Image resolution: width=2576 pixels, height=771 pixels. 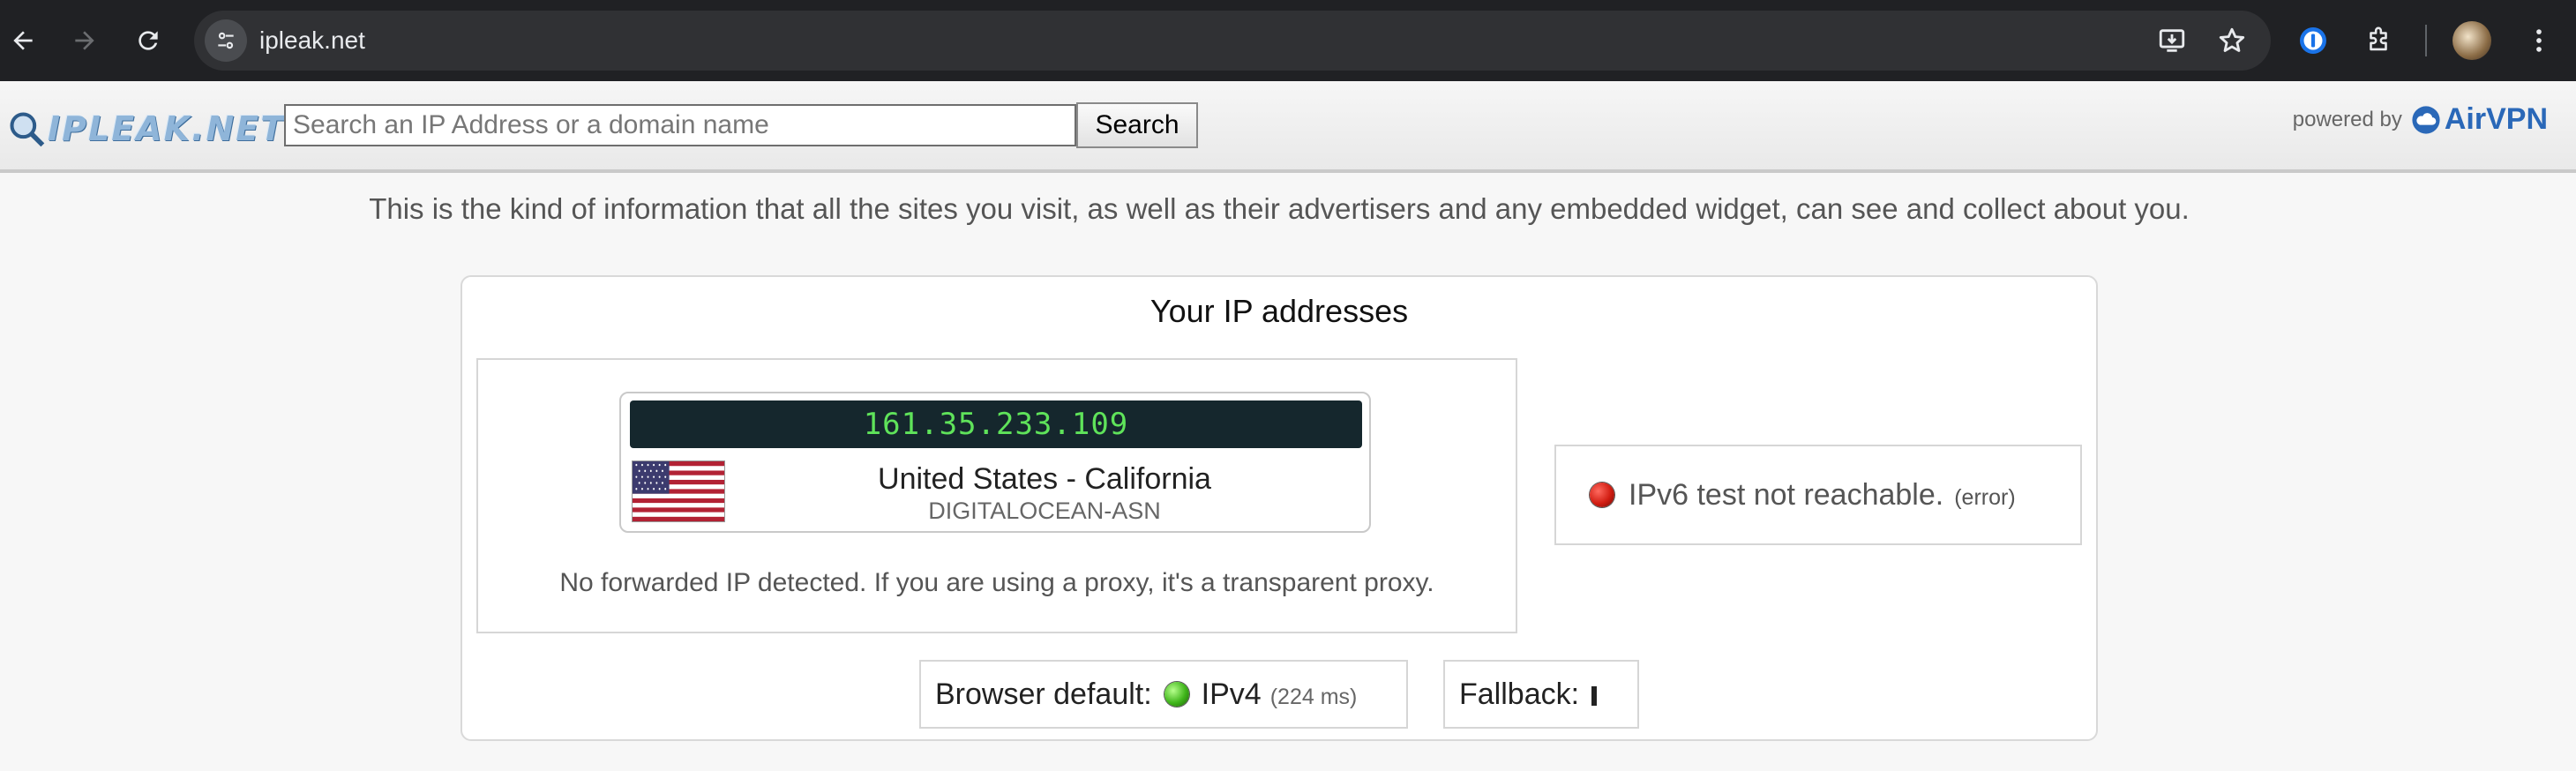 I want to click on panel-title: Your IP addresses, so click(x=1279, y=311).